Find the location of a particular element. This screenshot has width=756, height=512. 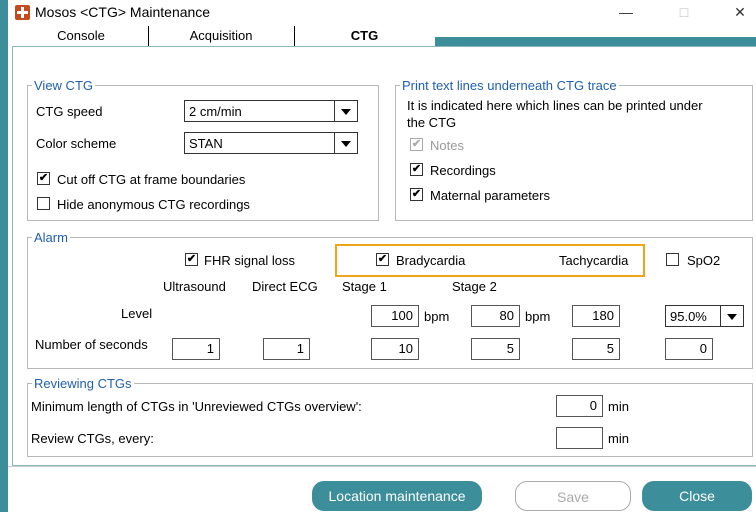

min-length-unit: min is located at coordinates (618, 406).